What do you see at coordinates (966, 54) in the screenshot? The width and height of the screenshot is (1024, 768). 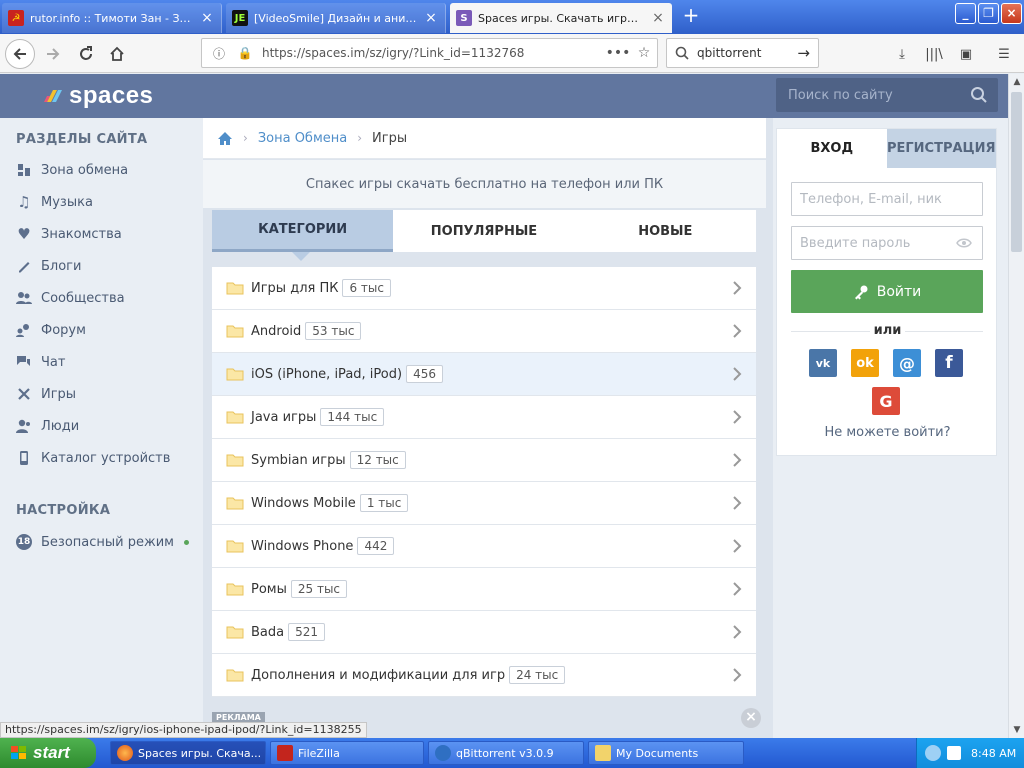 I see `sidebar-toggle-button: ▣` at bounding box center [966, 54].